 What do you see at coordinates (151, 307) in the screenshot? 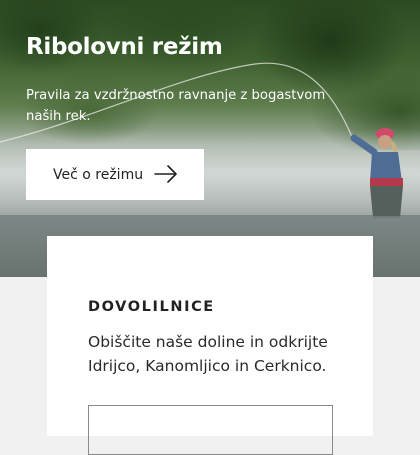
I see `permits-heading: DOVOLILNICE` at bounding box center [151, 307].